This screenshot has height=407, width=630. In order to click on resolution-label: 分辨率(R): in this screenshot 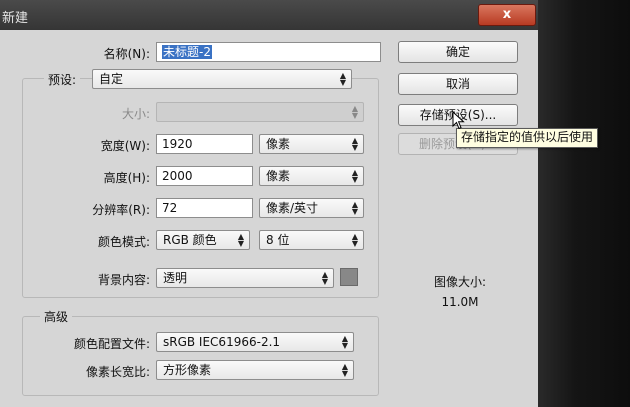, I will do `click(121, 210)`.